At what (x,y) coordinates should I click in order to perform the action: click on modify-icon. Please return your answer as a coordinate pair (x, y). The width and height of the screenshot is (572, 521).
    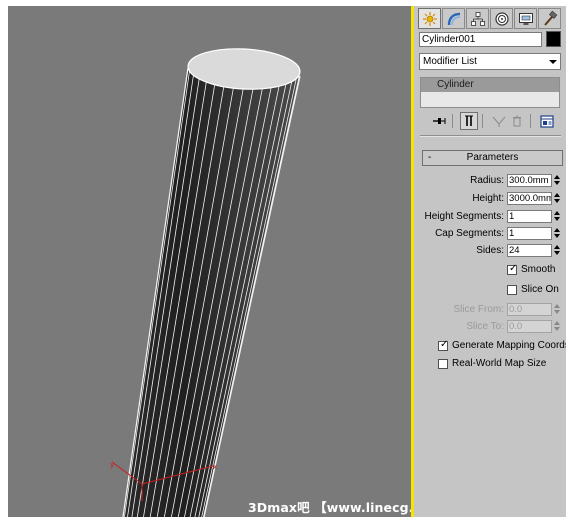
    Looking at the image, I should click on (453, 18).